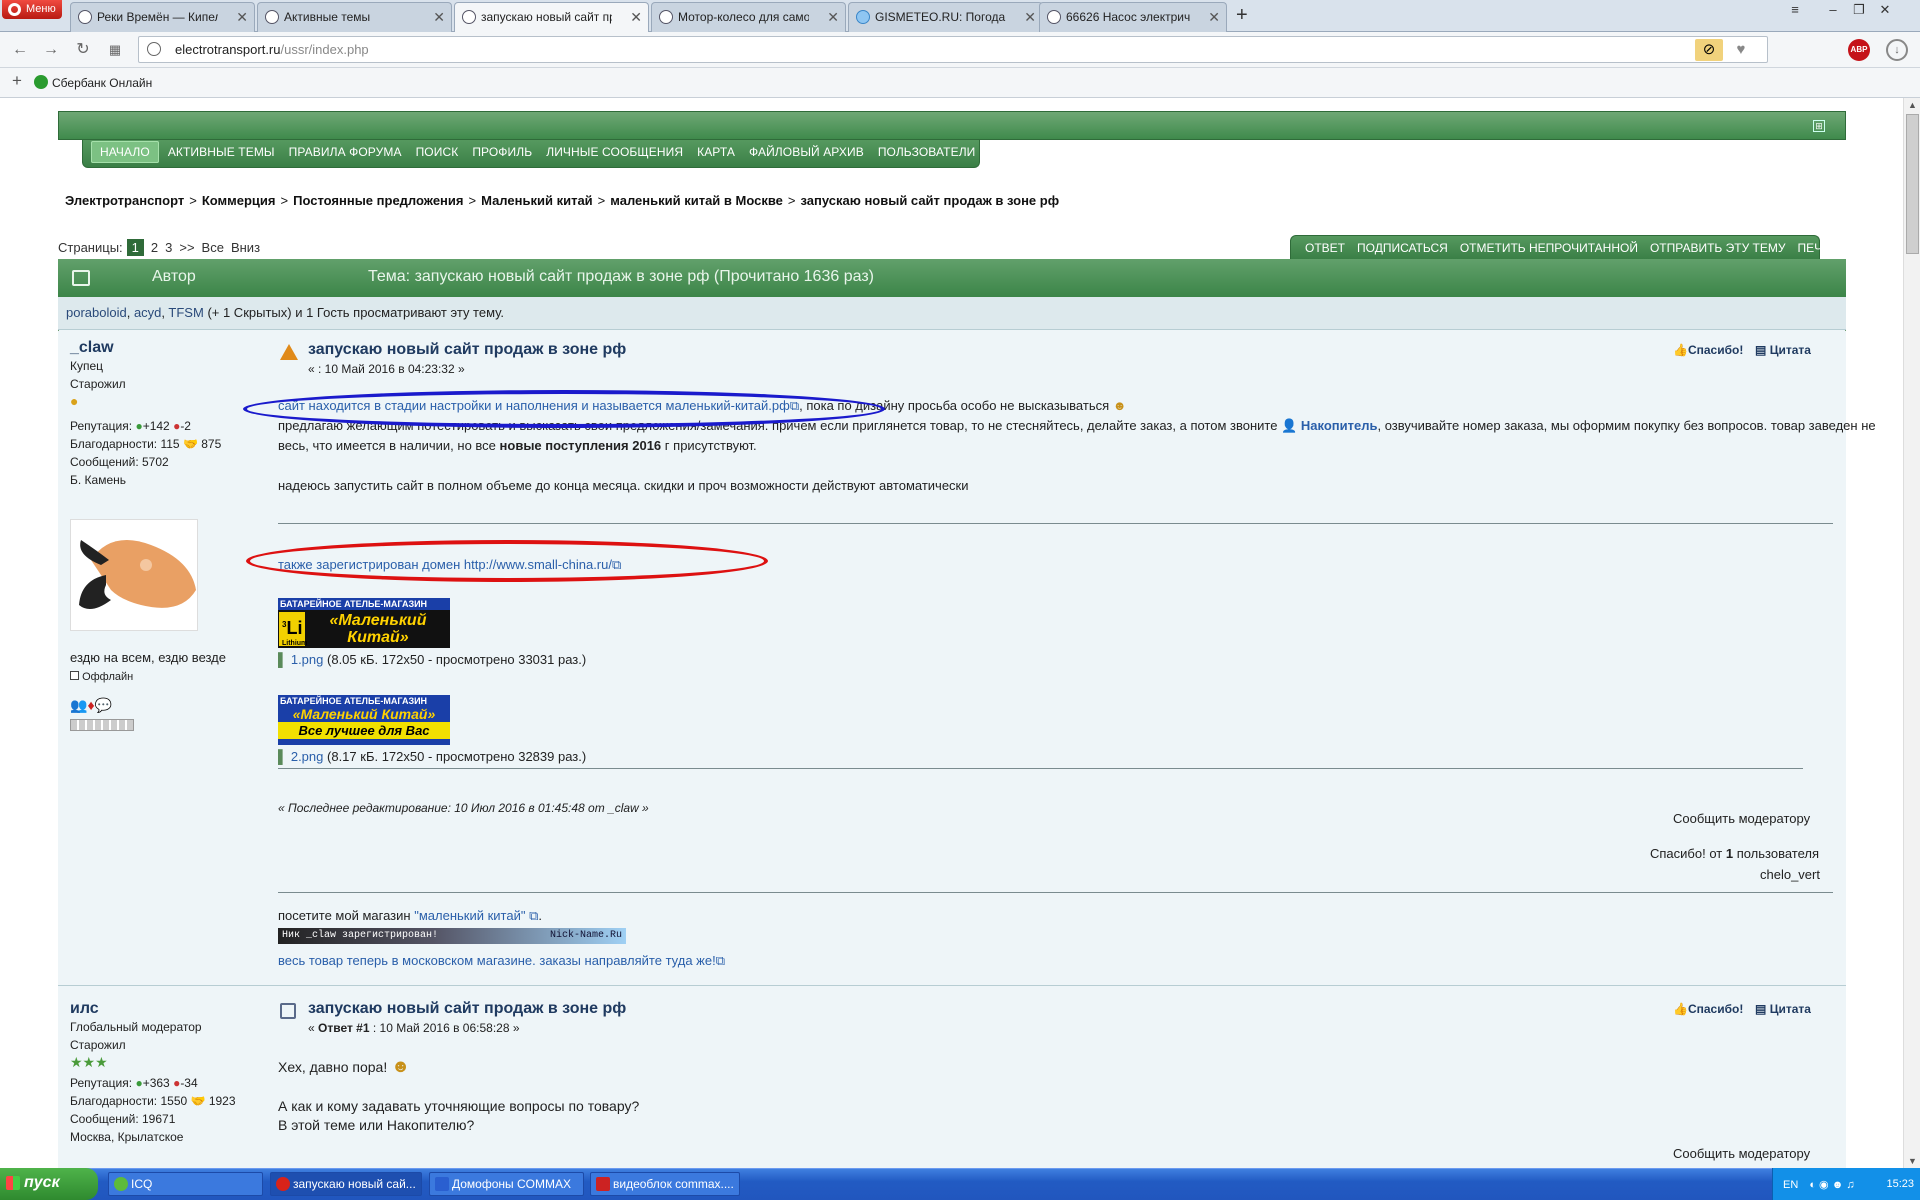 The image size is (1920, 1200). I want to click on thanked-user-link: chelo_vert, so click(1790, 875).